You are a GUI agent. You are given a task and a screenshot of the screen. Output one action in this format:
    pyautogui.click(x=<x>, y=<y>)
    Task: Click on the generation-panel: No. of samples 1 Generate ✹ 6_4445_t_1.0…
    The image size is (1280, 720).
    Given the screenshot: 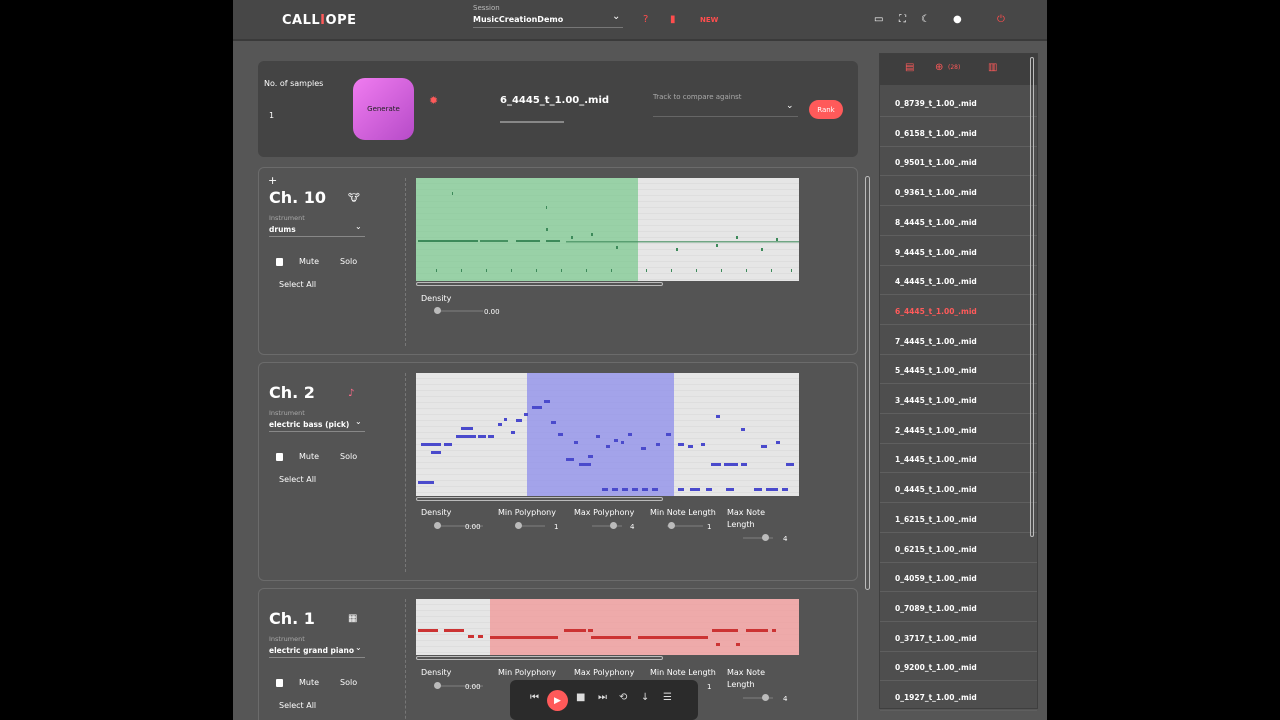 What is the action you would take?
    pyautogui.click(x=558, y=109)
    